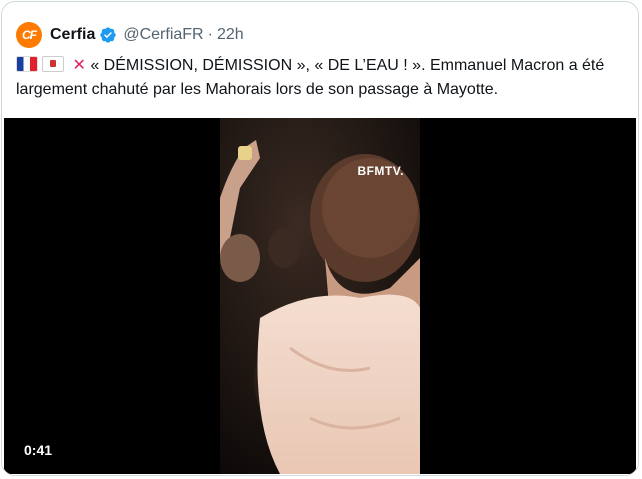 The height and width of the screenshot is (479, 642). Describe the element at coordinates (72, 35) in the screenshot. I see `author-name: Cerfia` at that location.